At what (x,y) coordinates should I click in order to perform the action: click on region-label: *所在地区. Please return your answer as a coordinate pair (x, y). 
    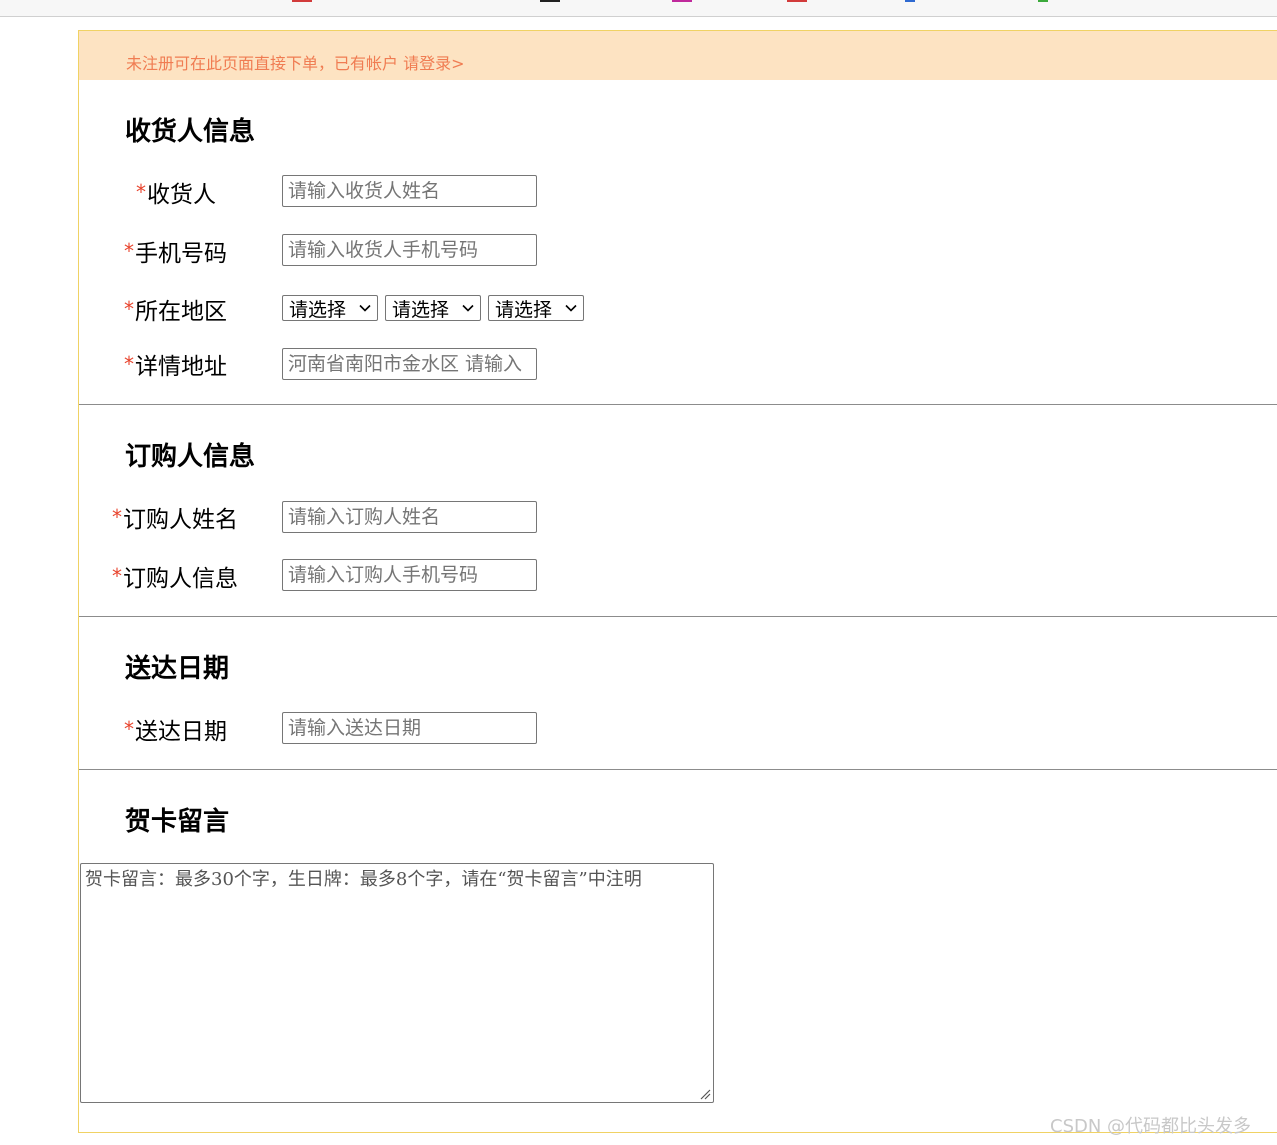
    Looking at the image, I should click on (175, 309).